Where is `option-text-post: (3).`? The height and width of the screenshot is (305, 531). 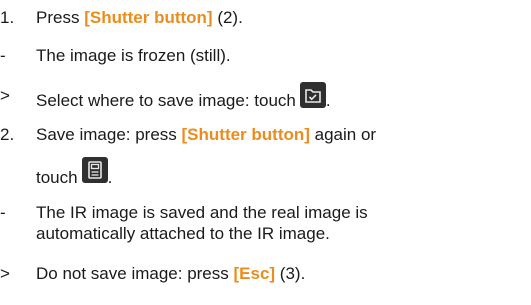 option-text-post: (3). is located at coordinates (290, 273).